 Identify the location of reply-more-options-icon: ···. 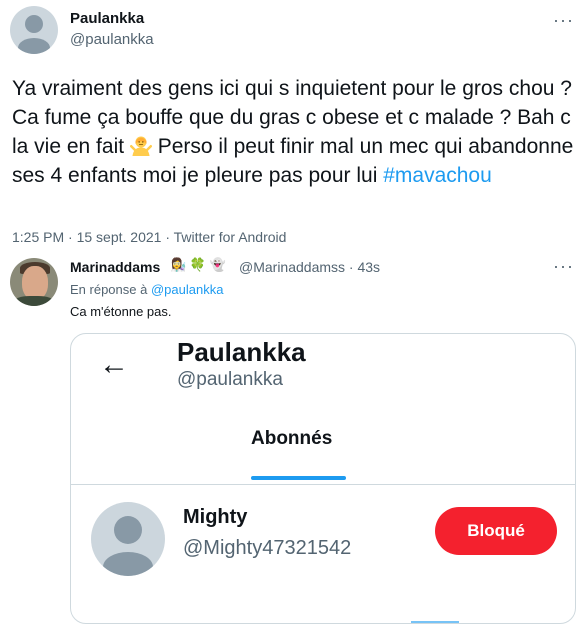
(563, 266).